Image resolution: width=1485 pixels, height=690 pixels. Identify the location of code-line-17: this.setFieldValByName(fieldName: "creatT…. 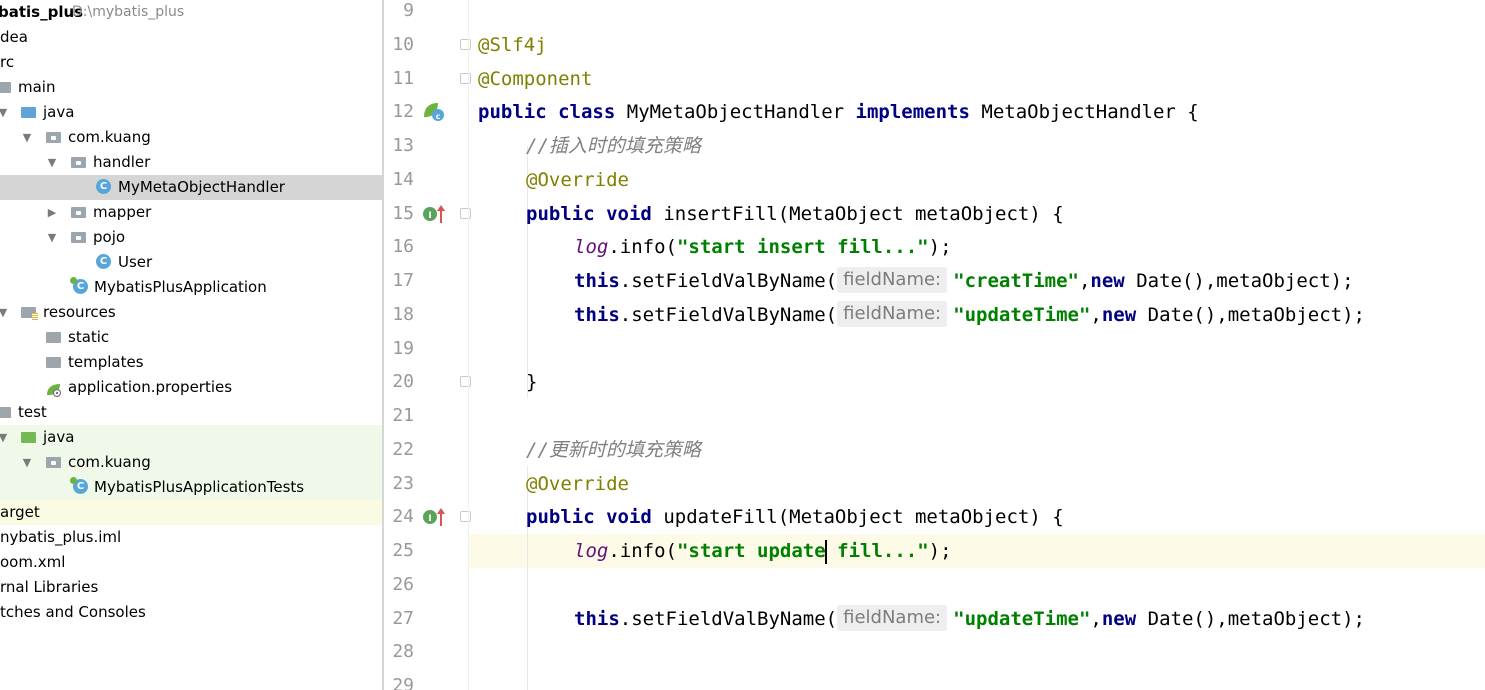
(964, 281).